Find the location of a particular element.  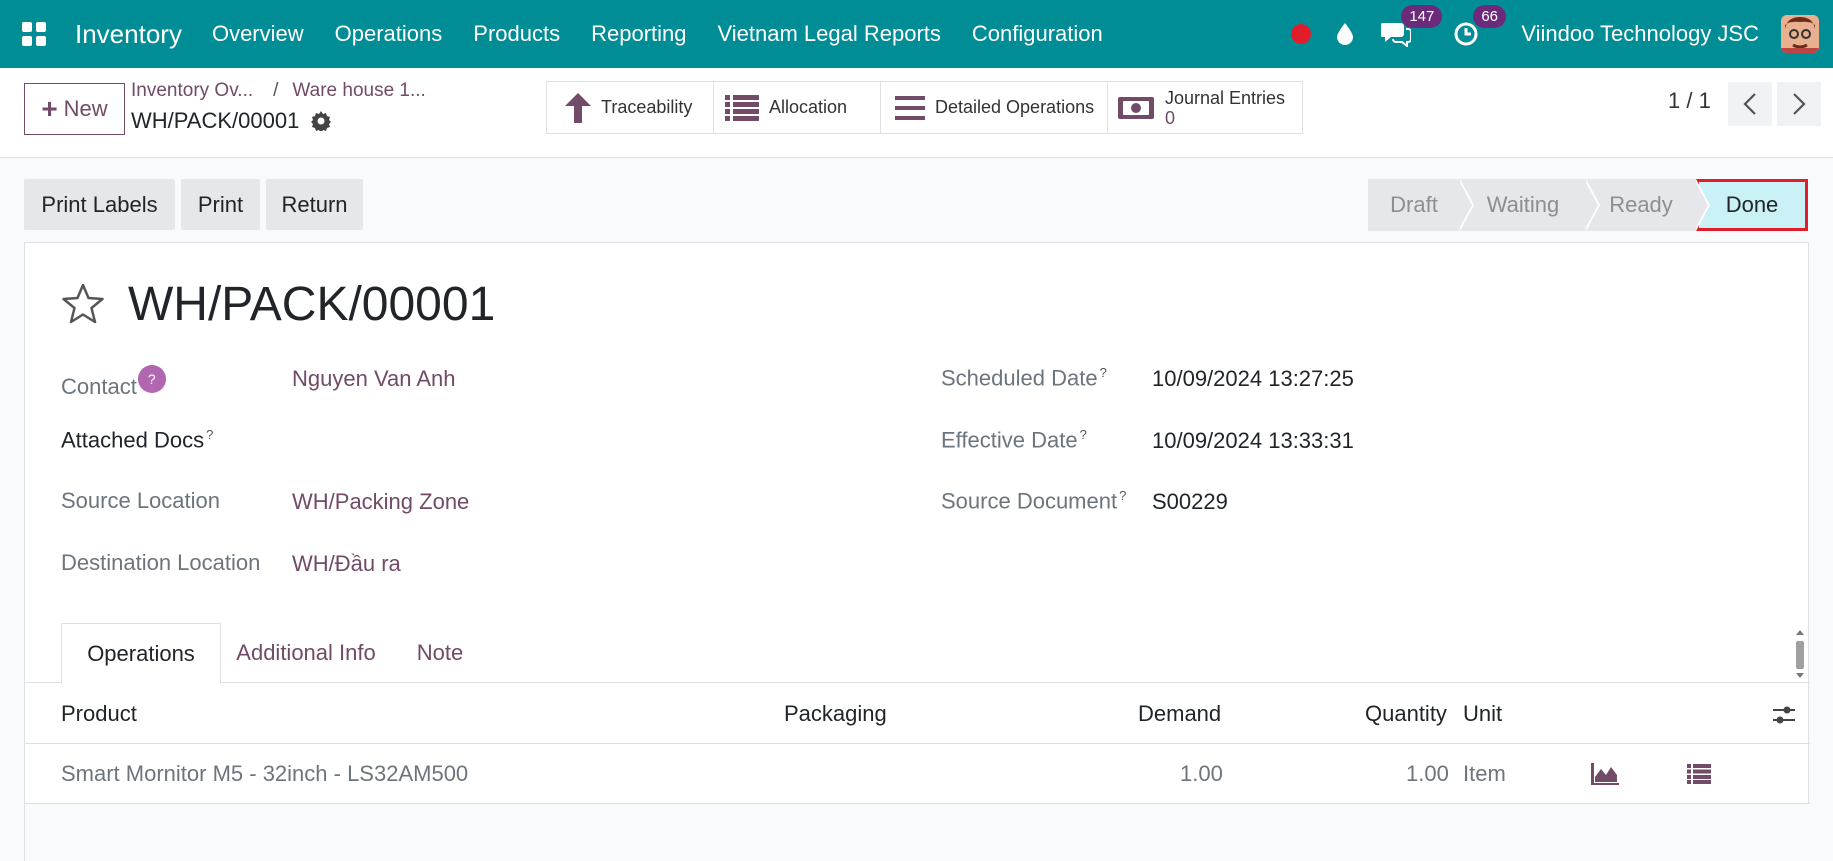

menu-overview: Overview is located at coordinates (258, 34).